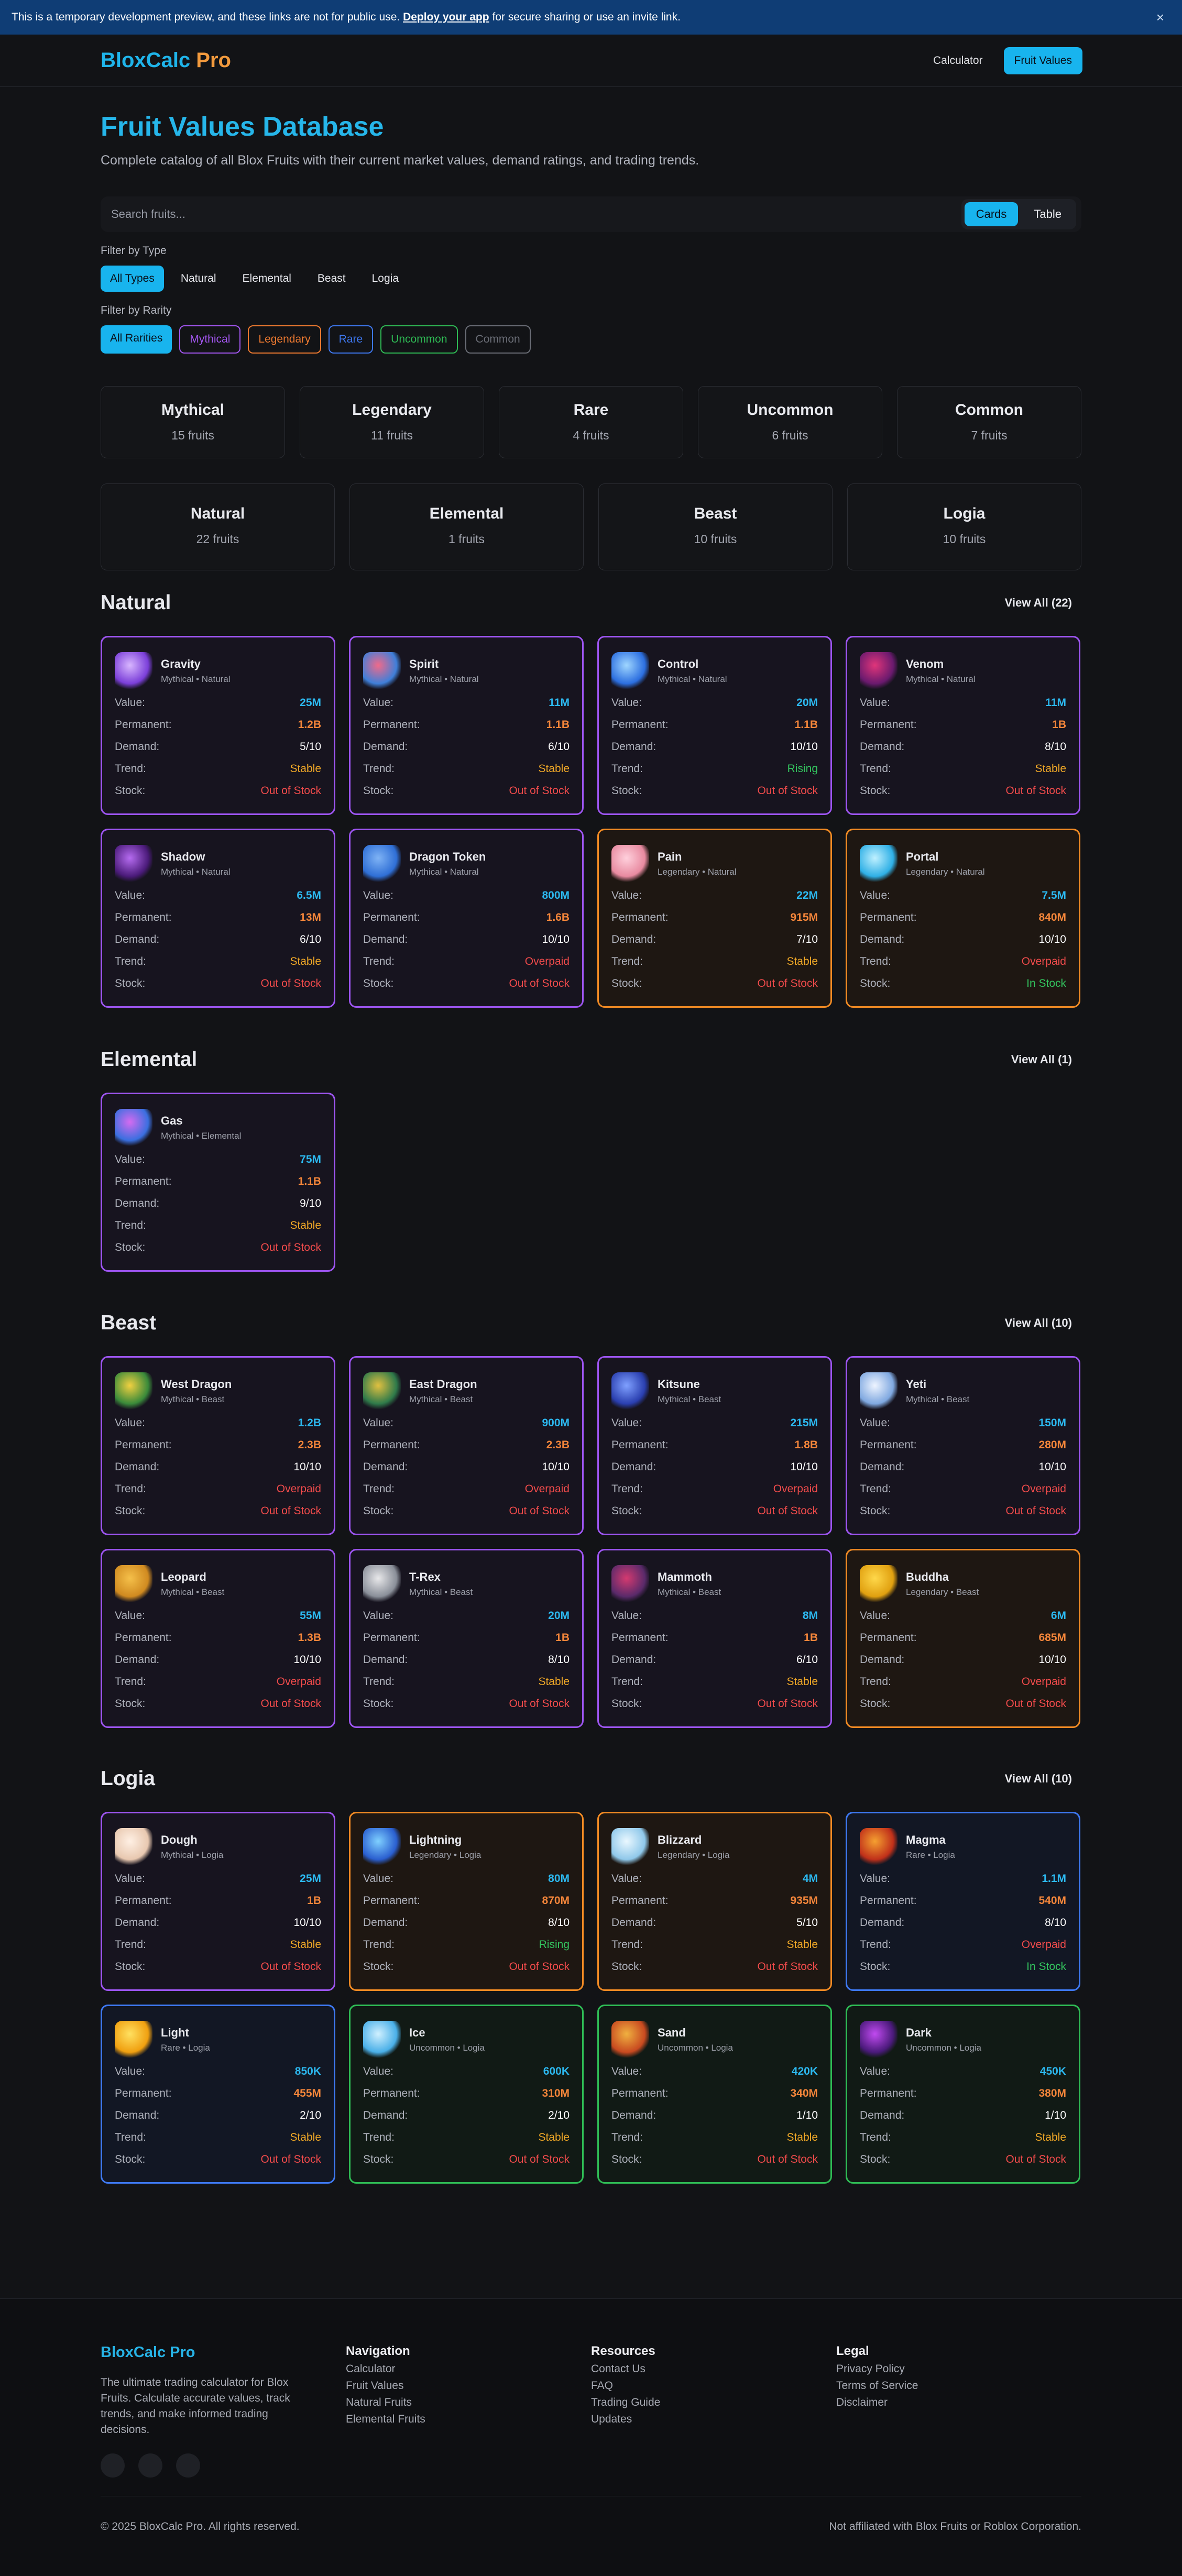  I want to click on type-chip-elemental: Elemental, so click(267, 279).